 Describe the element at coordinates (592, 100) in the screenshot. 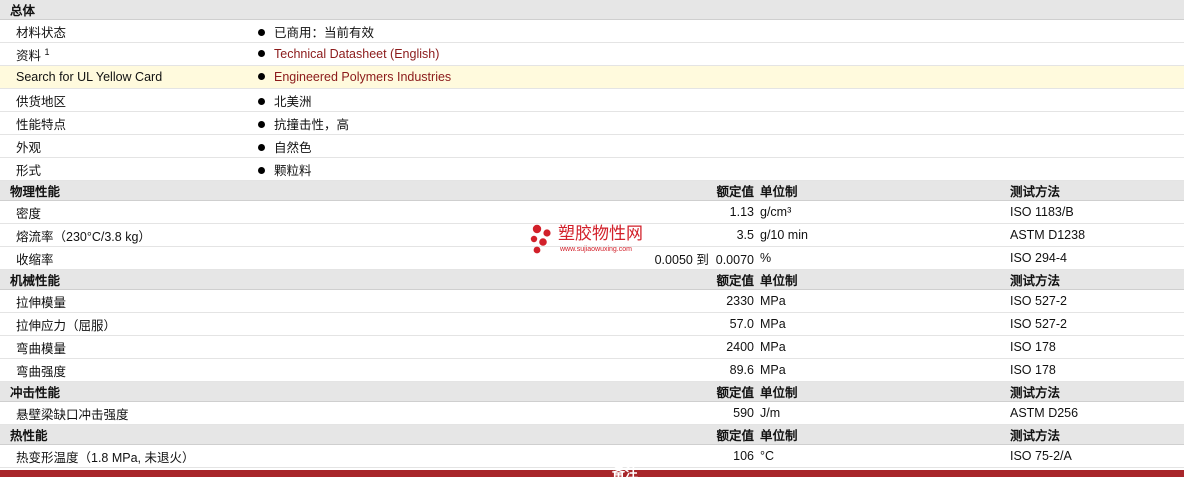

I see `general-row-region: 供货地区 北美洲` at that location.